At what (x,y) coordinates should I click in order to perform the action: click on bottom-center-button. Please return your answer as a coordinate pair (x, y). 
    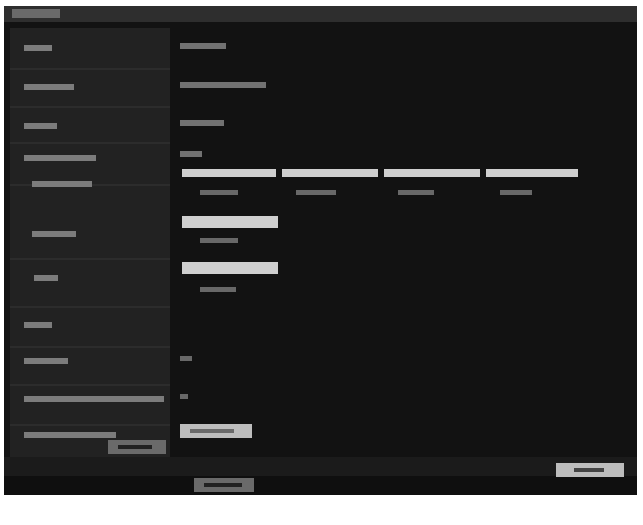
    Looking at the image, I should click on (224, 485).